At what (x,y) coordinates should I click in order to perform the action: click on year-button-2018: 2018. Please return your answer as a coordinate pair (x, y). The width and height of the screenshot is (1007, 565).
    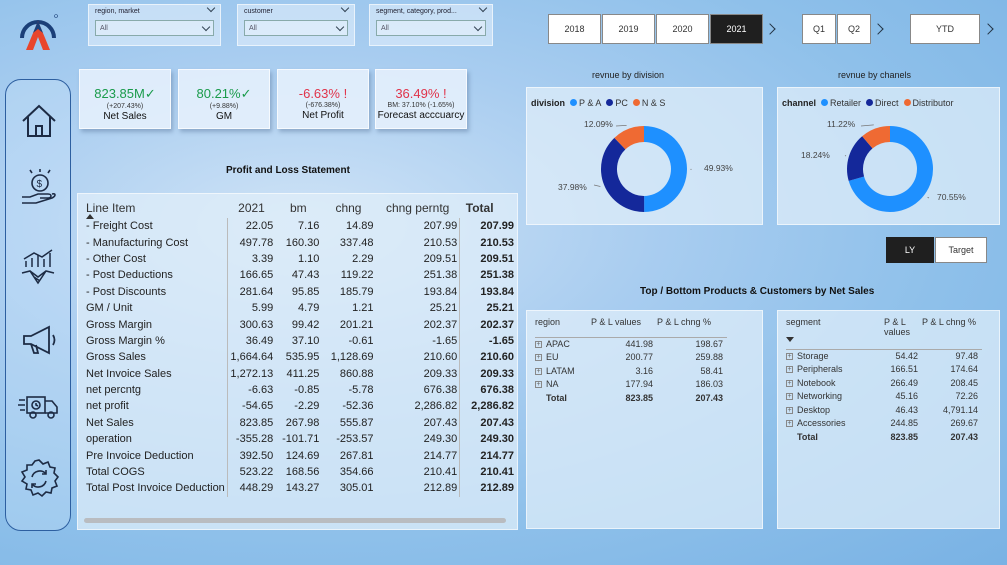
    Looking at the image, I should click on (574, 29).